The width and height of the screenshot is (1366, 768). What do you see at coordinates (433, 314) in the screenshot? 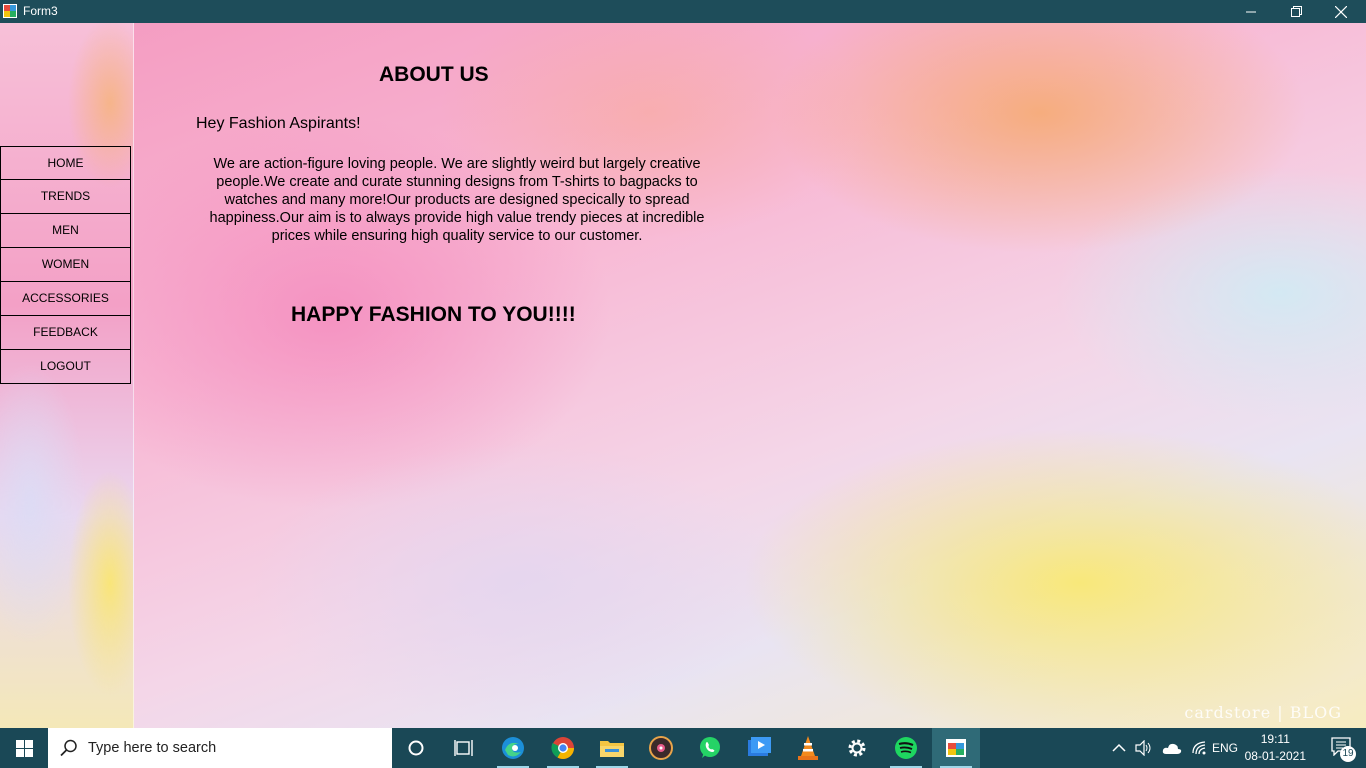
I see `closing-heading: HAPPY FASHION TO YOU!!!!` at bounding box center [433, 314].